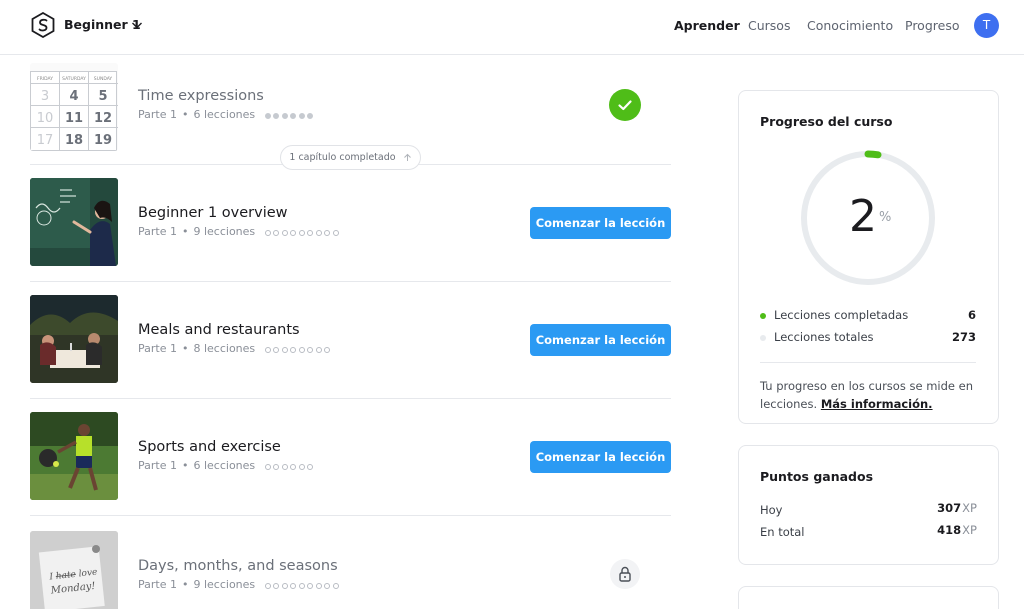  I want to click on points-today-label: Hoy, so click(771, 510).